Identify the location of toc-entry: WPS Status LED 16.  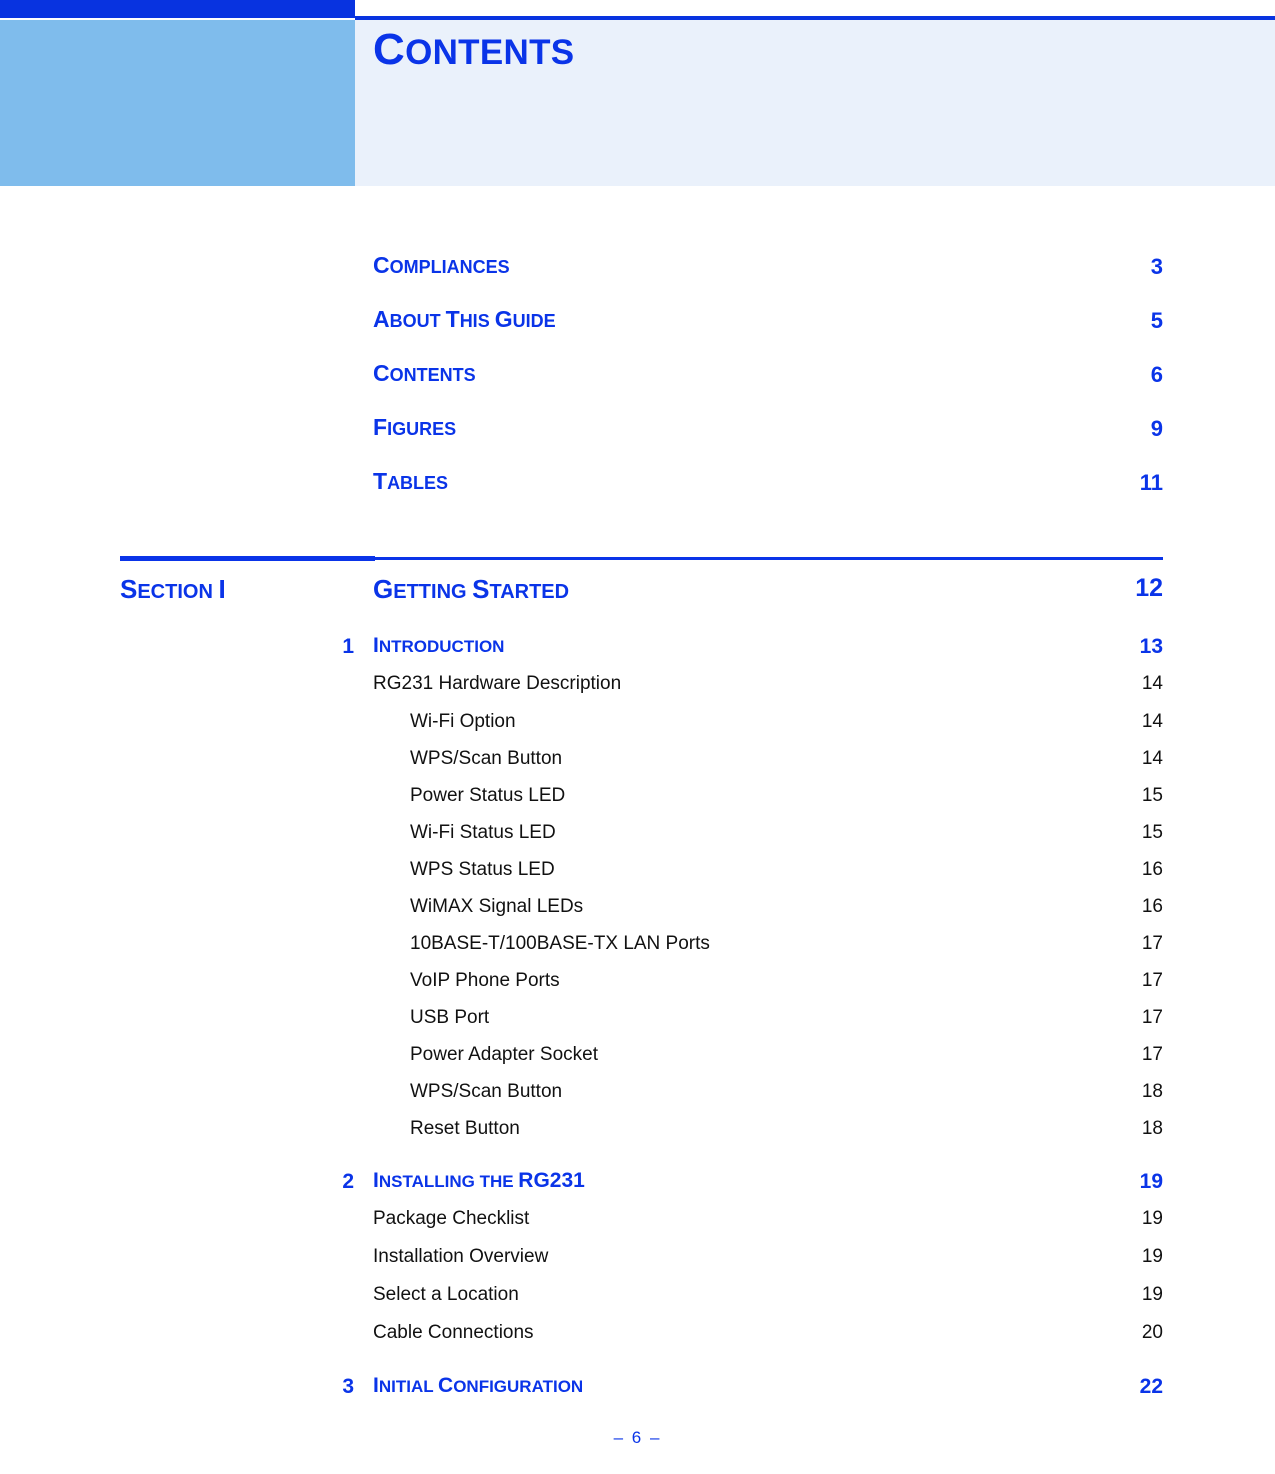
(637, 876).